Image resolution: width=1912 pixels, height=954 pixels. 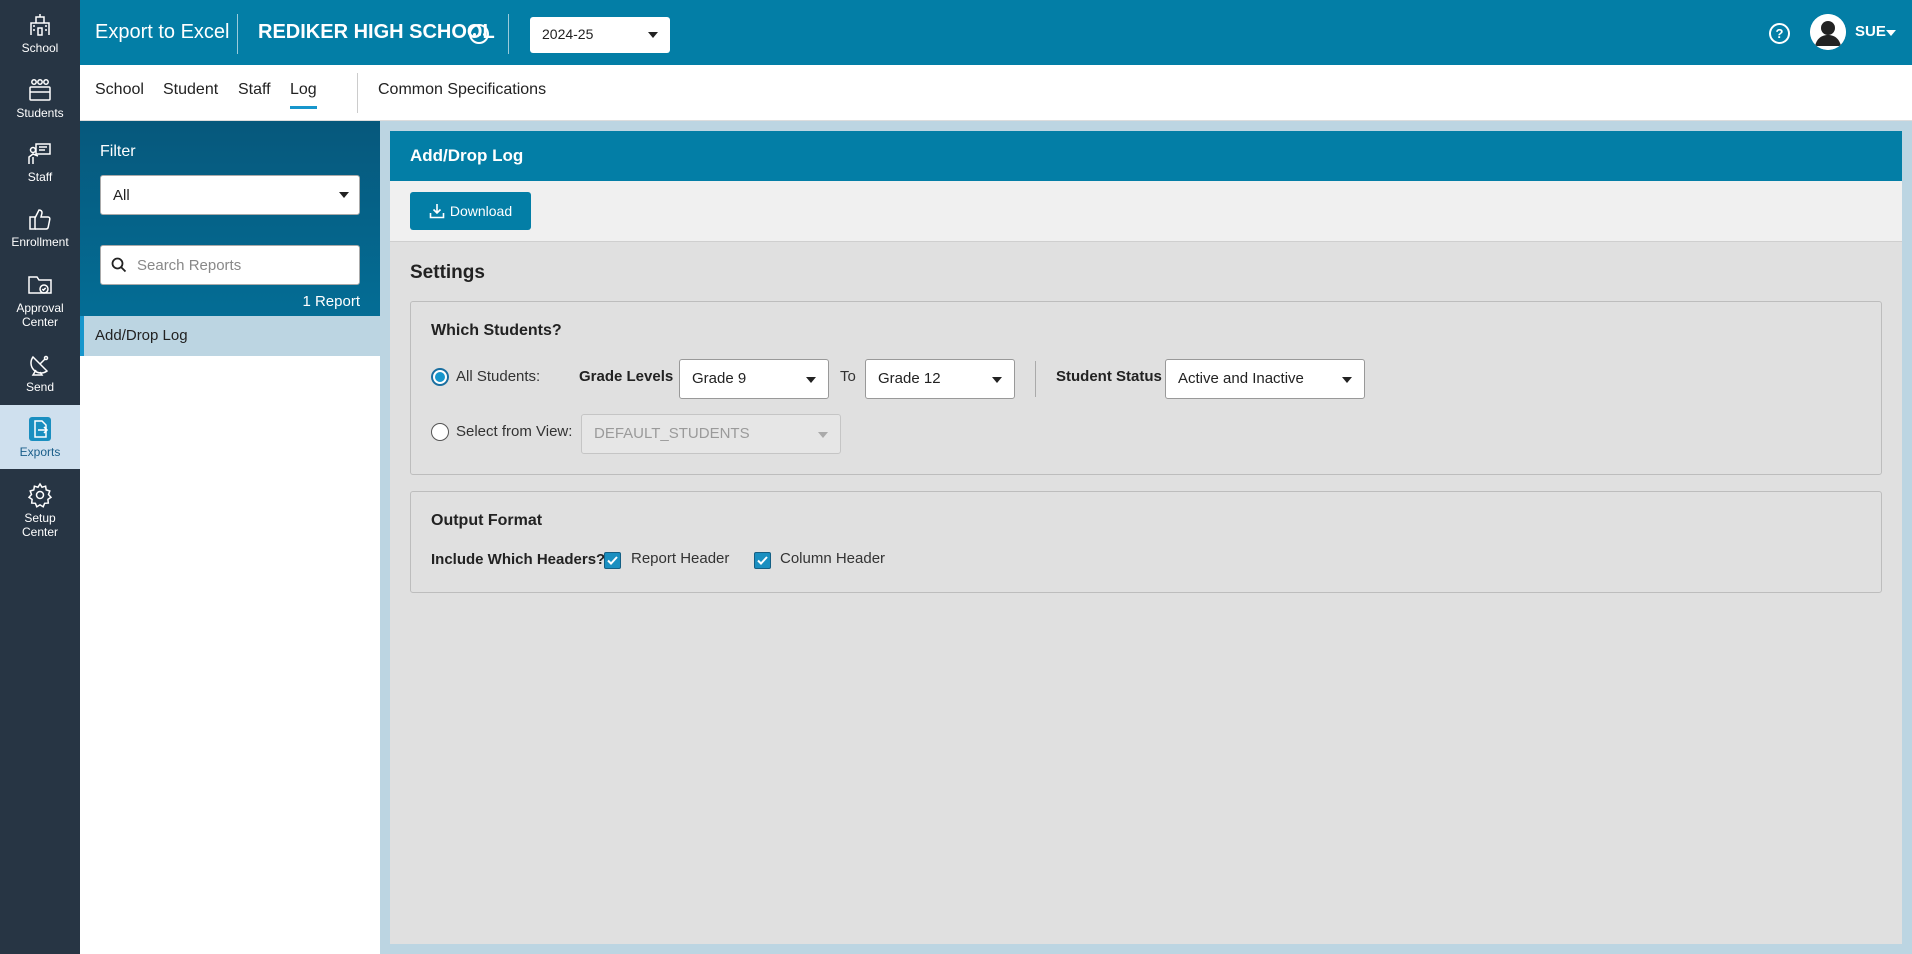 What do you see at coordinates (40, 365) in the screenshot?
I see `satellite-dish-icon` at bounding box center [40, 365].